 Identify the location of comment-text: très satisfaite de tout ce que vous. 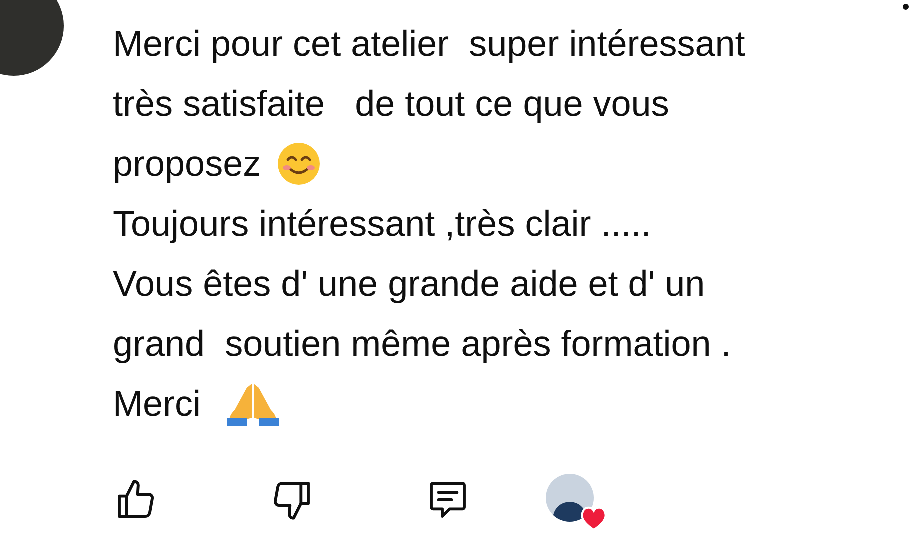
(391, 104).